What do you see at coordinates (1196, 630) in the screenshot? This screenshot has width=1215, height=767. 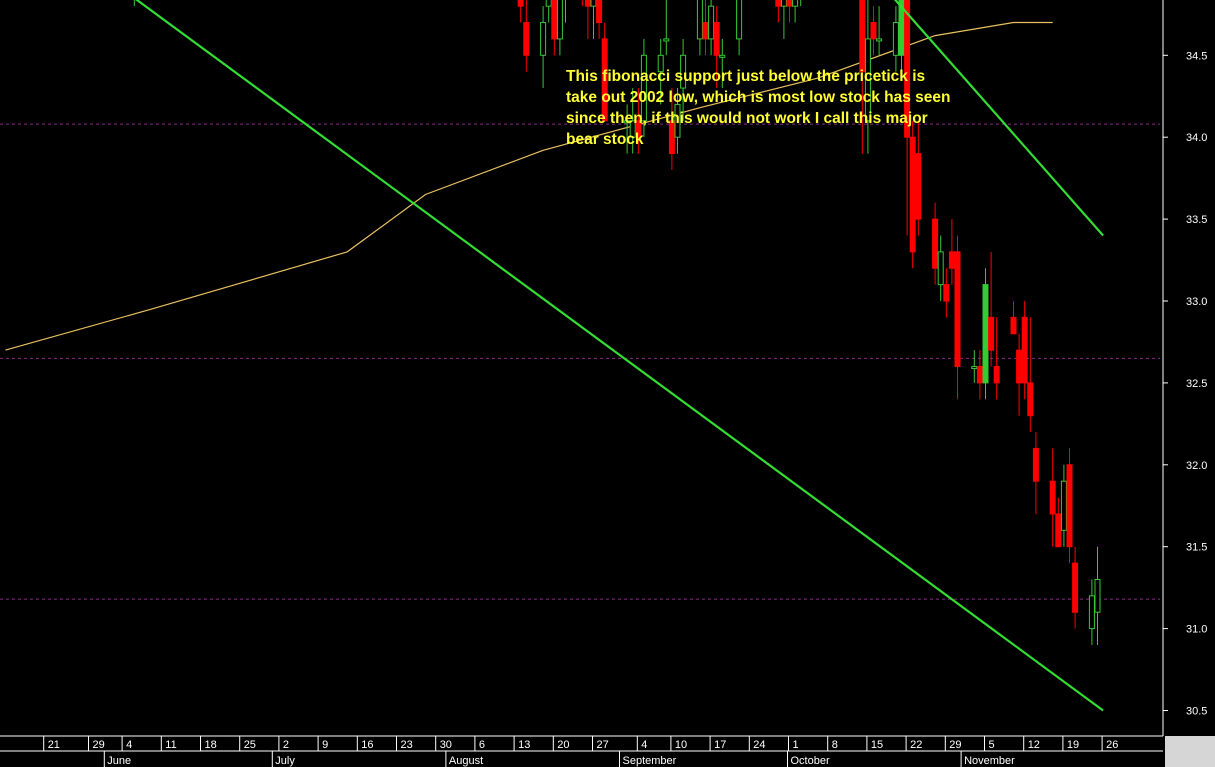 I see `y-tick-label: 31.0` at bounding box center [1196, 630].